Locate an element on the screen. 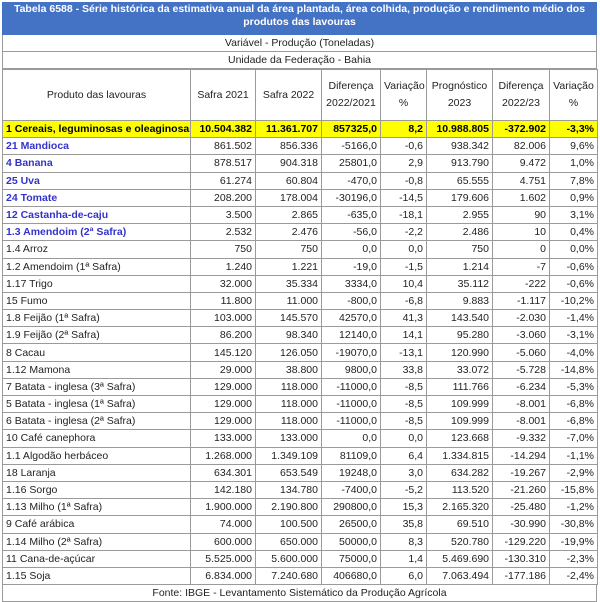 The width and height of the screenshot is (600, 602). cell-var2: -1,1% is located at coordinates (573, 455).